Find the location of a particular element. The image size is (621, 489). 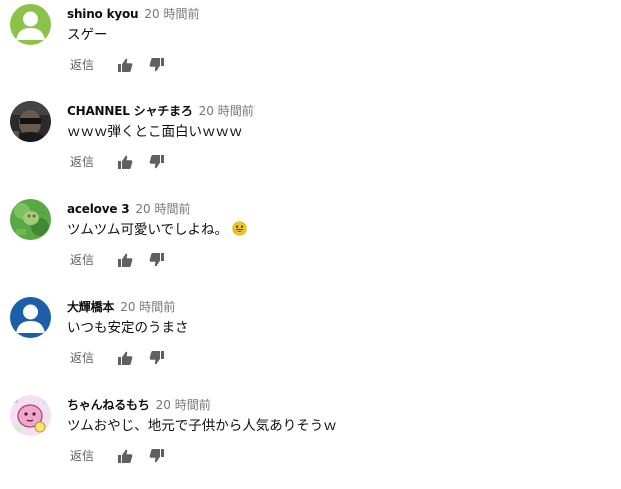

comment-text: ツムツム可愛いでしよね。 is located at coordinates (157, 230).